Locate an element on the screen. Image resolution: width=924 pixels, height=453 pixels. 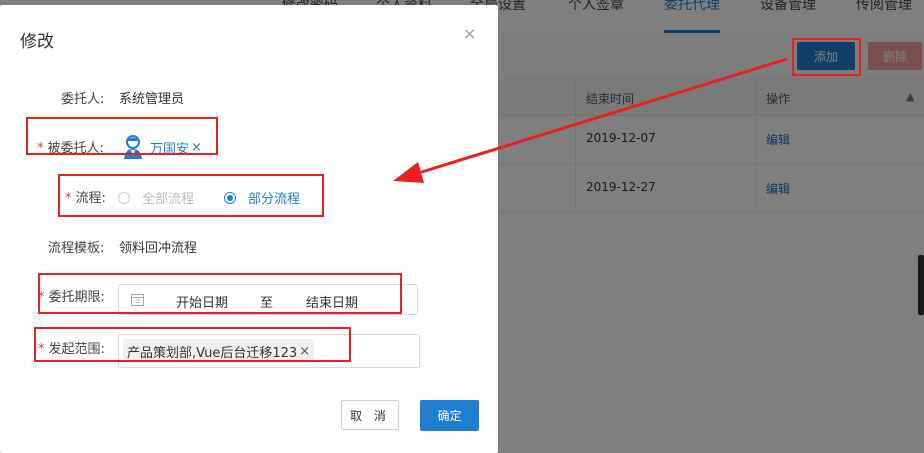
annotation-arrow is located at coordinates (590, 120).